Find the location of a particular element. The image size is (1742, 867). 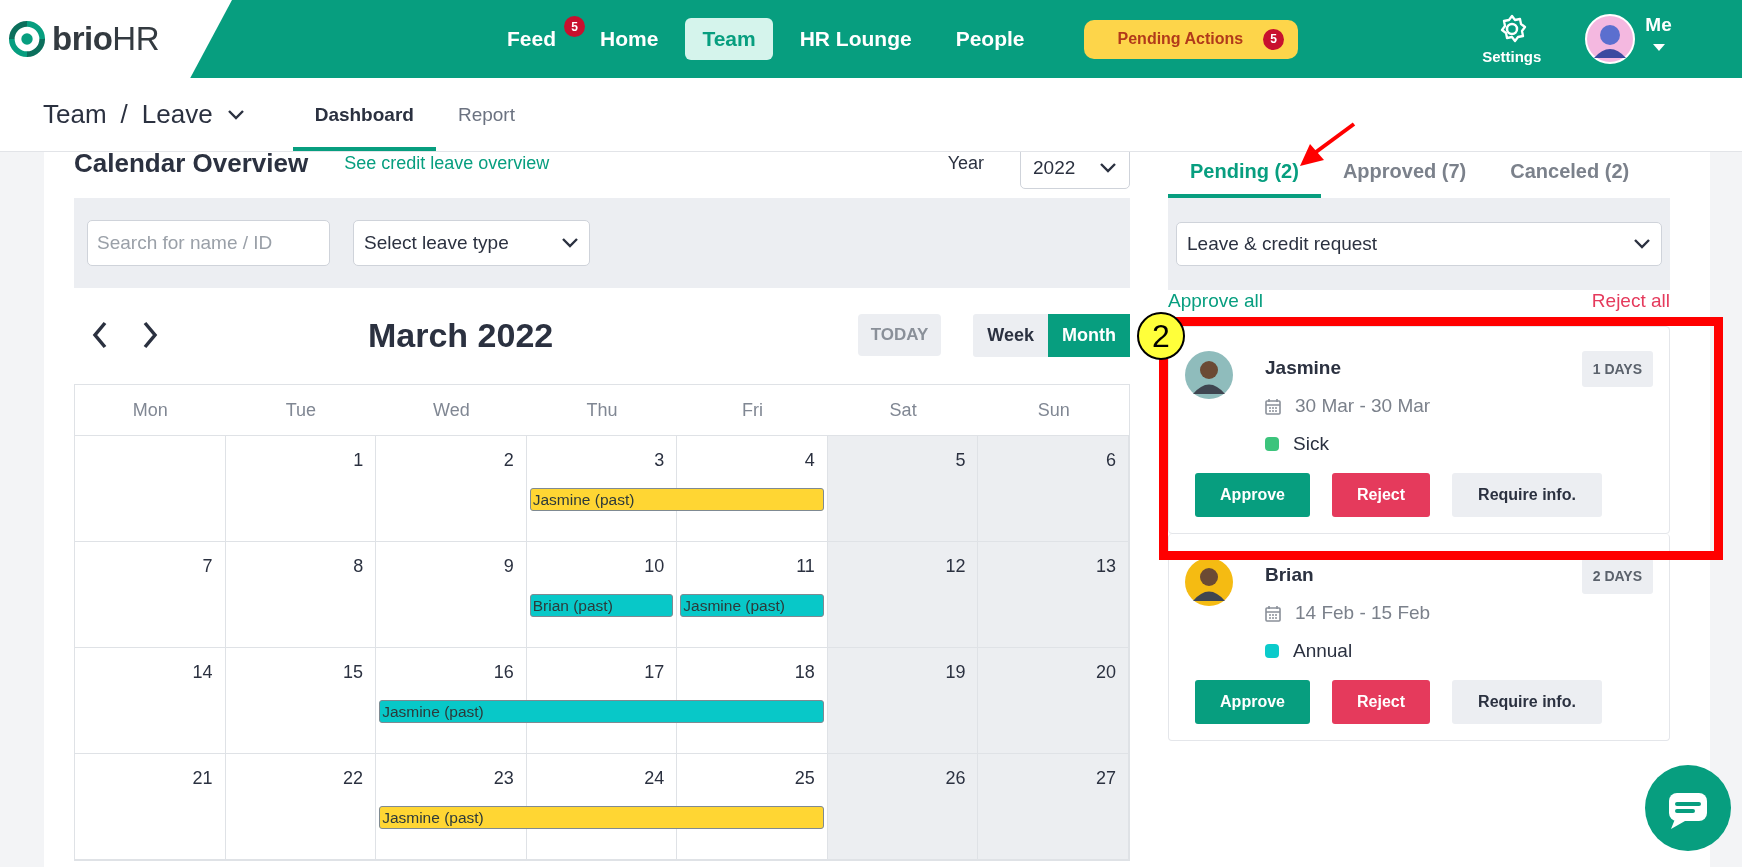

view-toggle: Week is located at coordinates (1010, 335).